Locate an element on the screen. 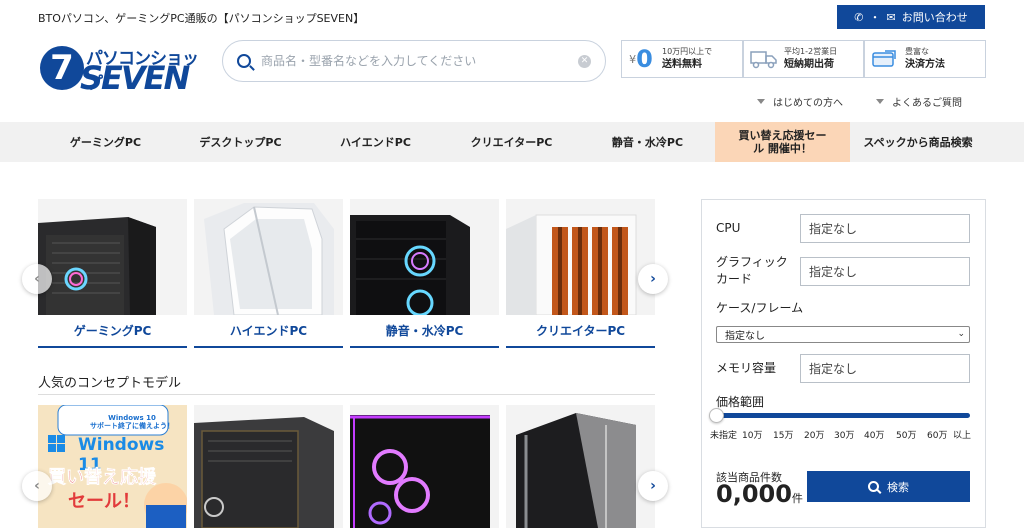 Image resolution: width=1024 pixels, height=528 pixels. payment-title: 決済方法 is located at coordinates (925, 64).